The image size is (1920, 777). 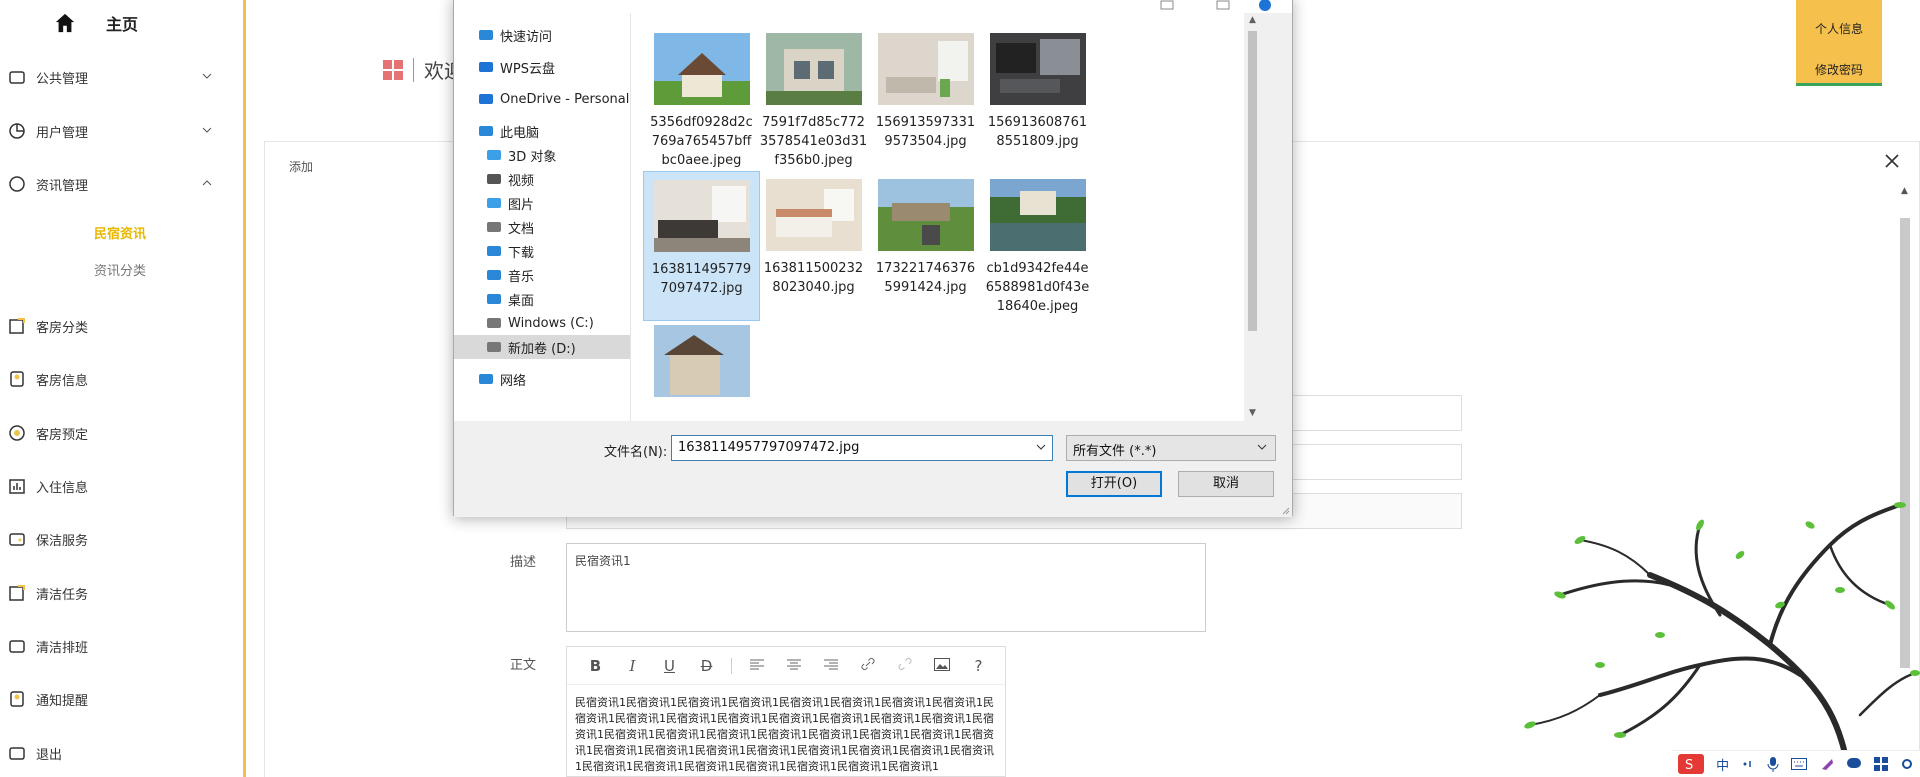 I want to click on nav-pane-item: 新加卷 (D:), so click(x=542, y=347).